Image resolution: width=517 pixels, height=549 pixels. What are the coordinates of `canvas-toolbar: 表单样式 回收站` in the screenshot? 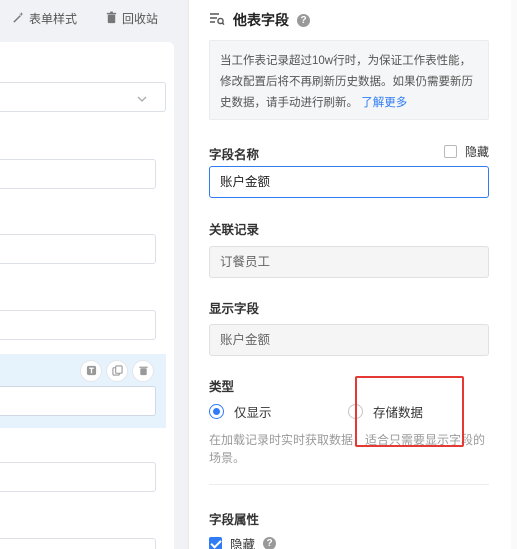 It's located at (94, 19).